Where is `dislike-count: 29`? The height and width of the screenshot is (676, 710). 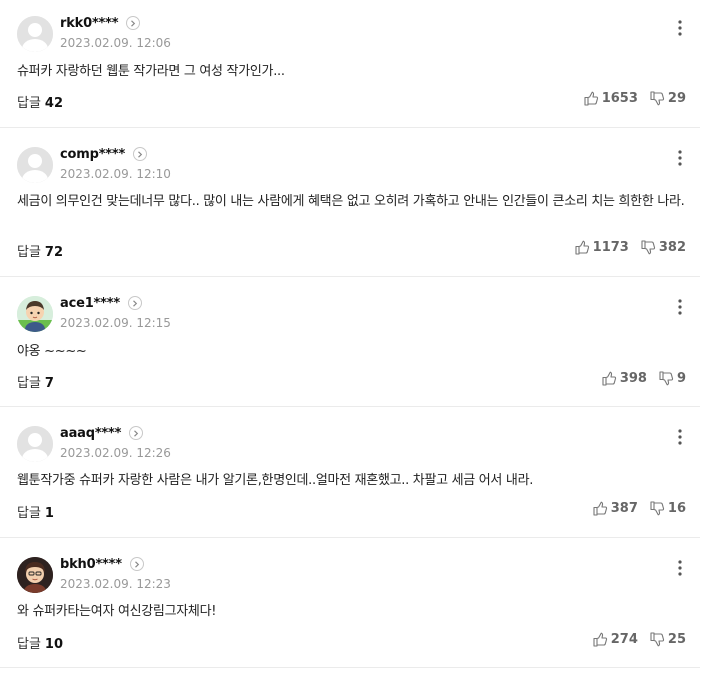
dislike-count: 29 is located at coordinates (676, 98).